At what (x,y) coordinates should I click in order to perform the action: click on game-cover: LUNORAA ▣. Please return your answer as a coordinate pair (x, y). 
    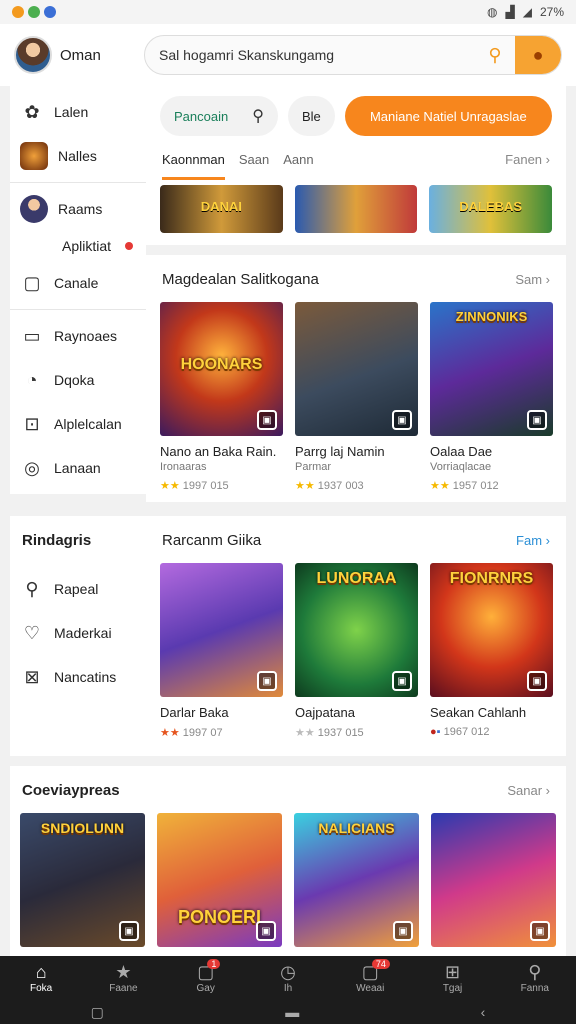
    Looking at the image, I should click on (356, 630).